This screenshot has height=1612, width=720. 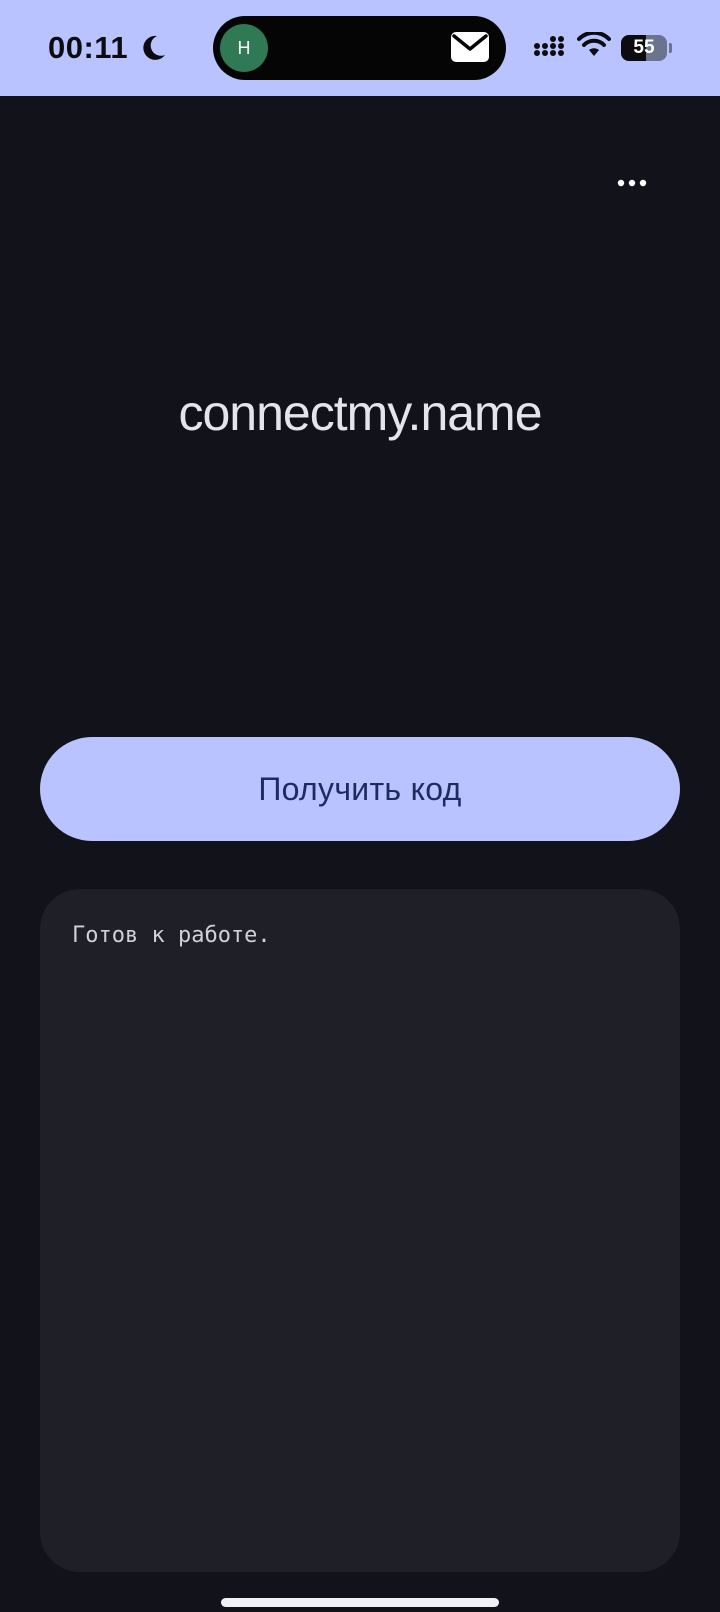 I want to click on page-title: connectmy.name, so click(x=360, y=413).